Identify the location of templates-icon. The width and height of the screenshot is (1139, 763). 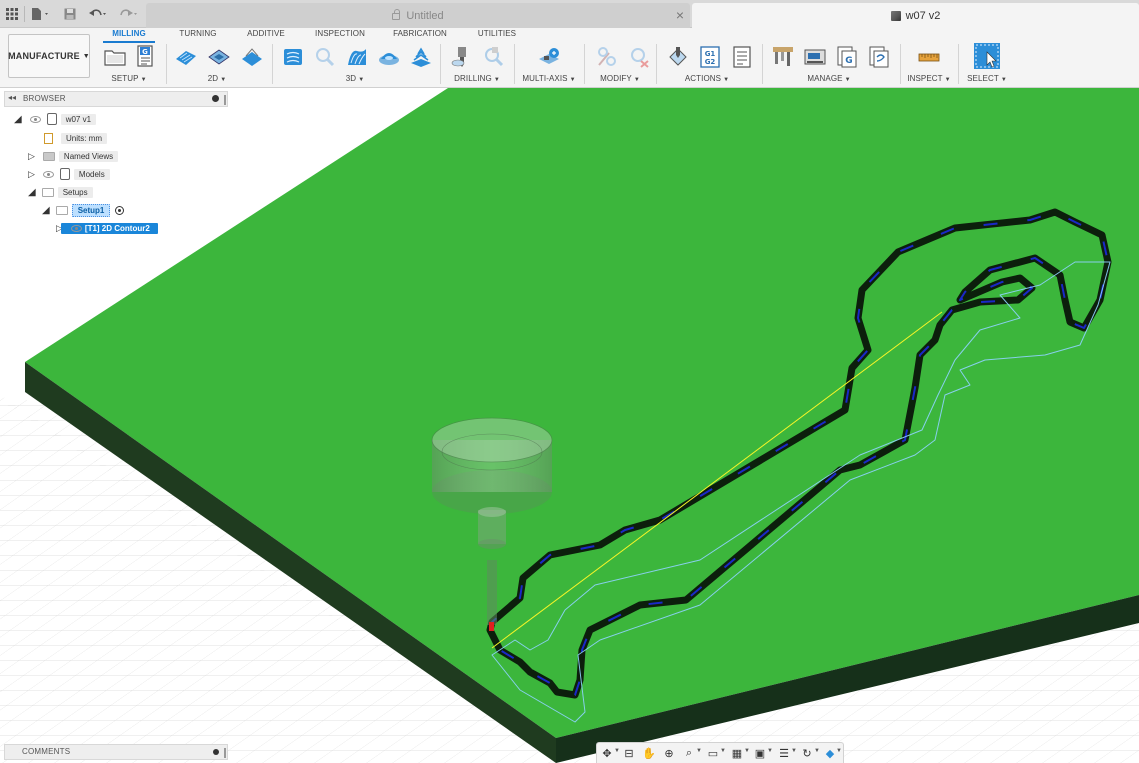
(879, 57).